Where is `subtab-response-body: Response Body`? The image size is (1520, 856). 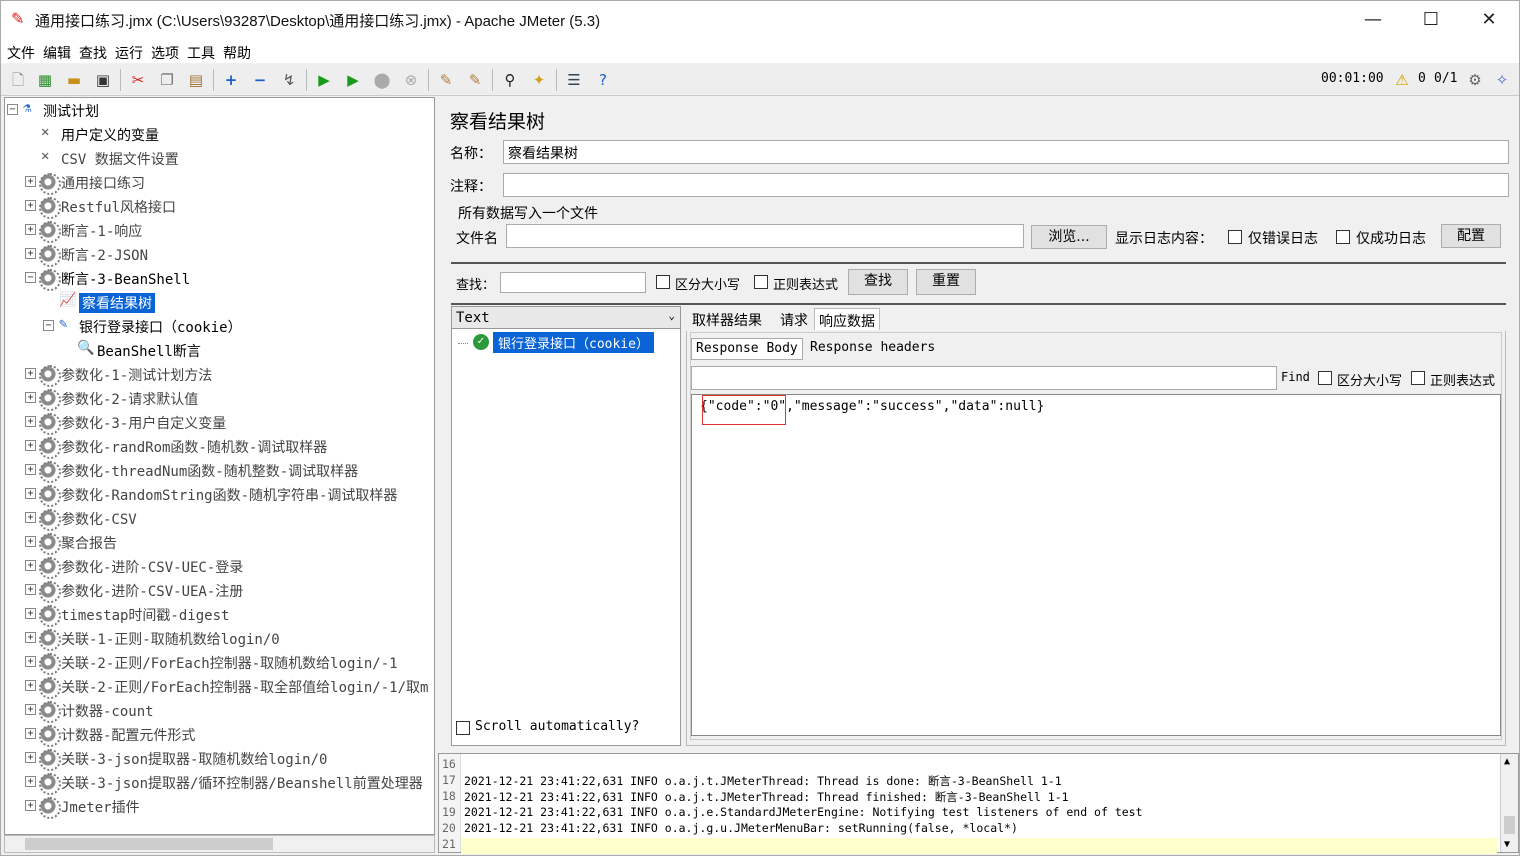
subtab-response-body: Response Body is located at coordinates (747, 349).